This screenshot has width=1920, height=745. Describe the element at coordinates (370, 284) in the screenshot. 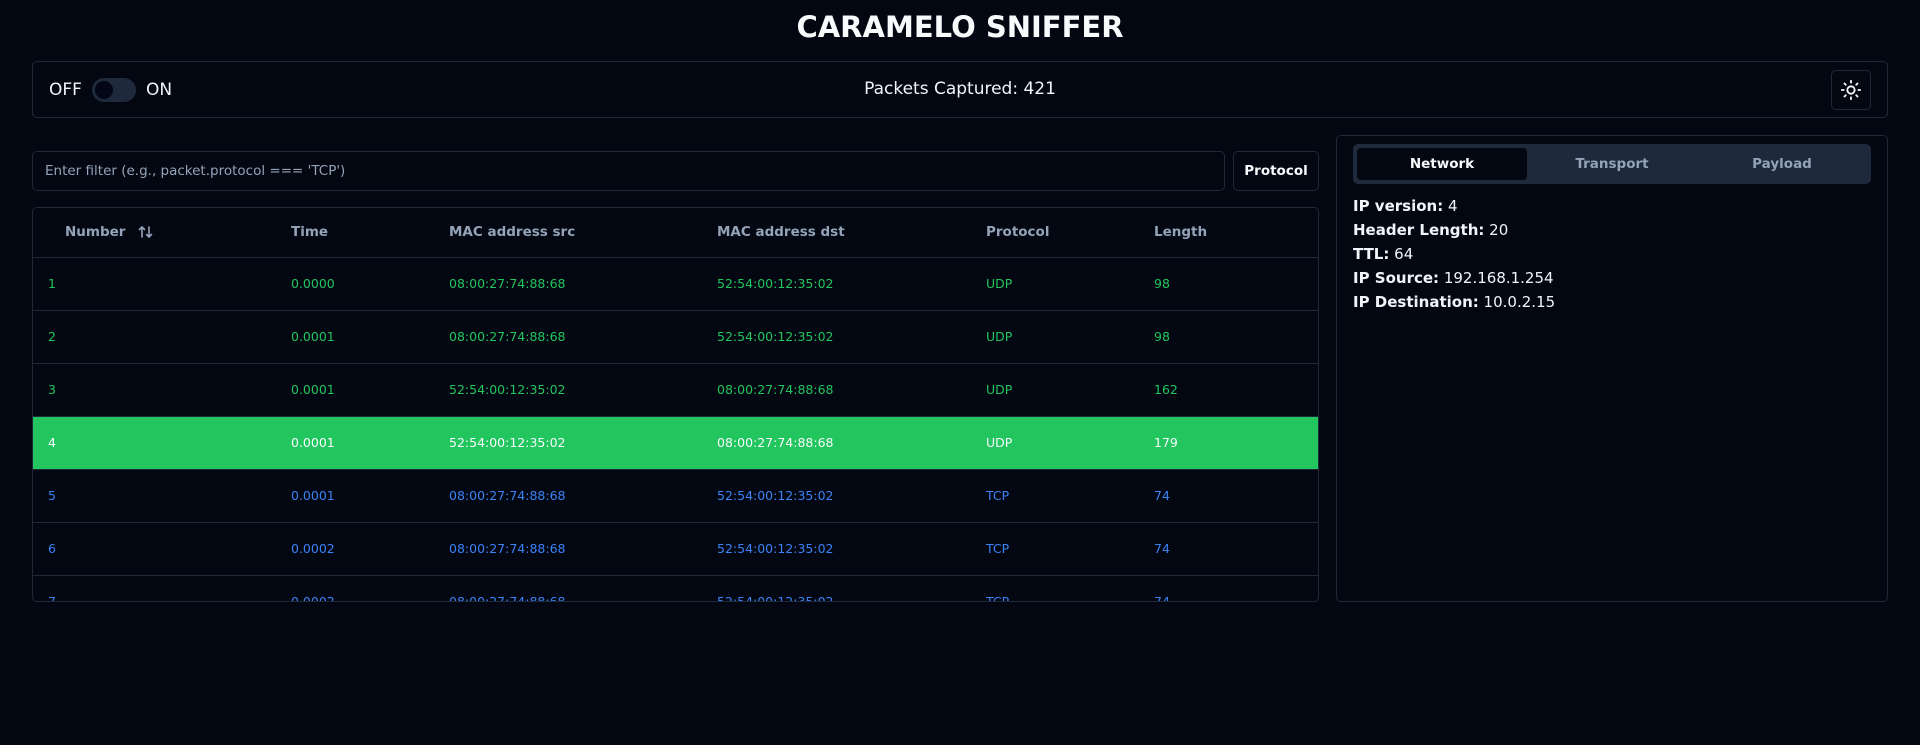

I see `cell-time: 0.0000` at that location.